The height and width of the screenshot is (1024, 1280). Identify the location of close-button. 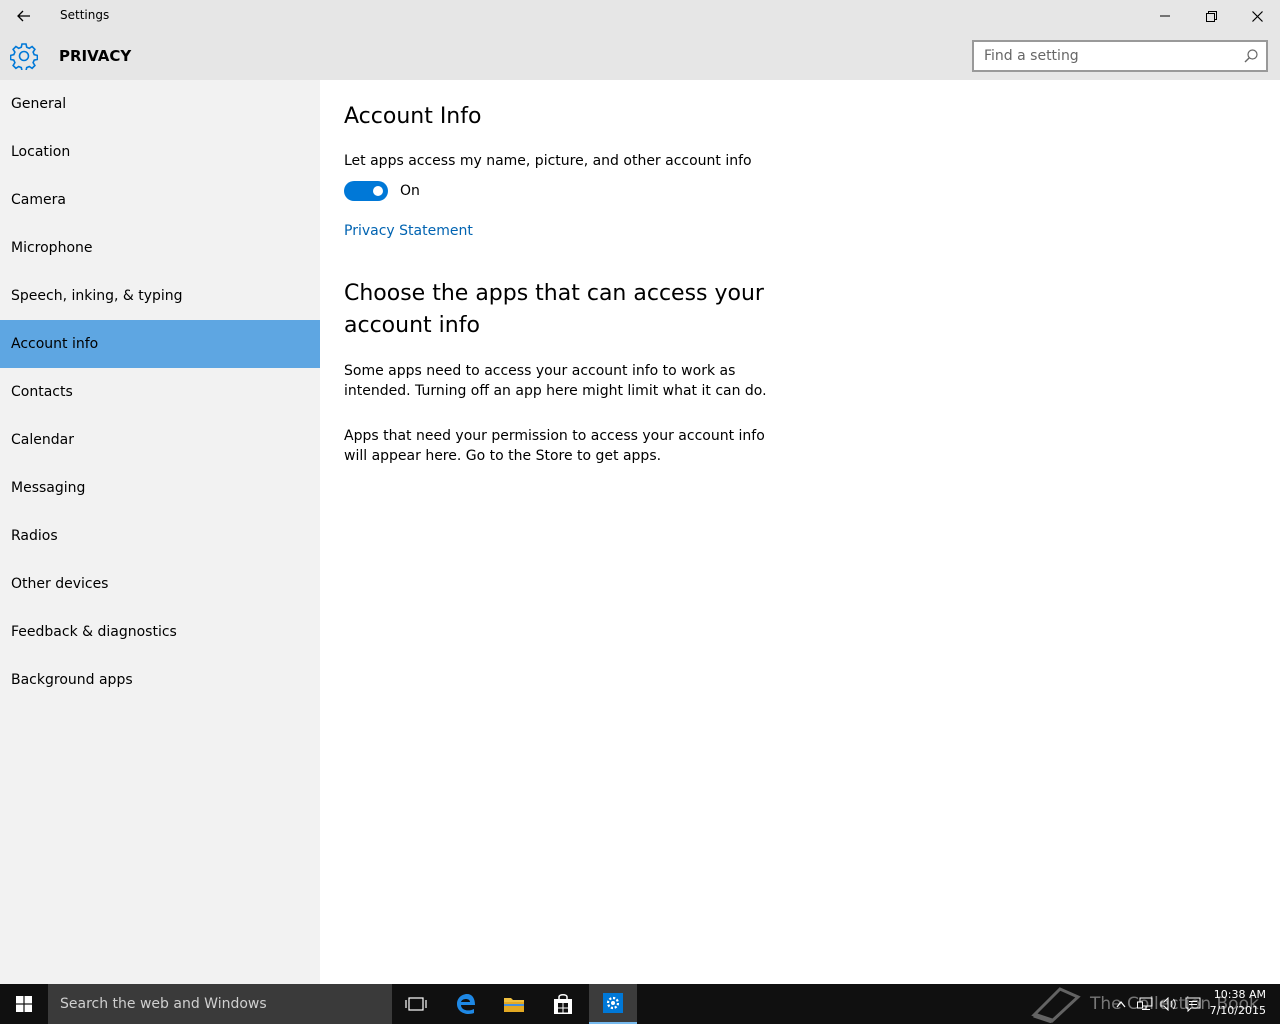
(1257, 16).